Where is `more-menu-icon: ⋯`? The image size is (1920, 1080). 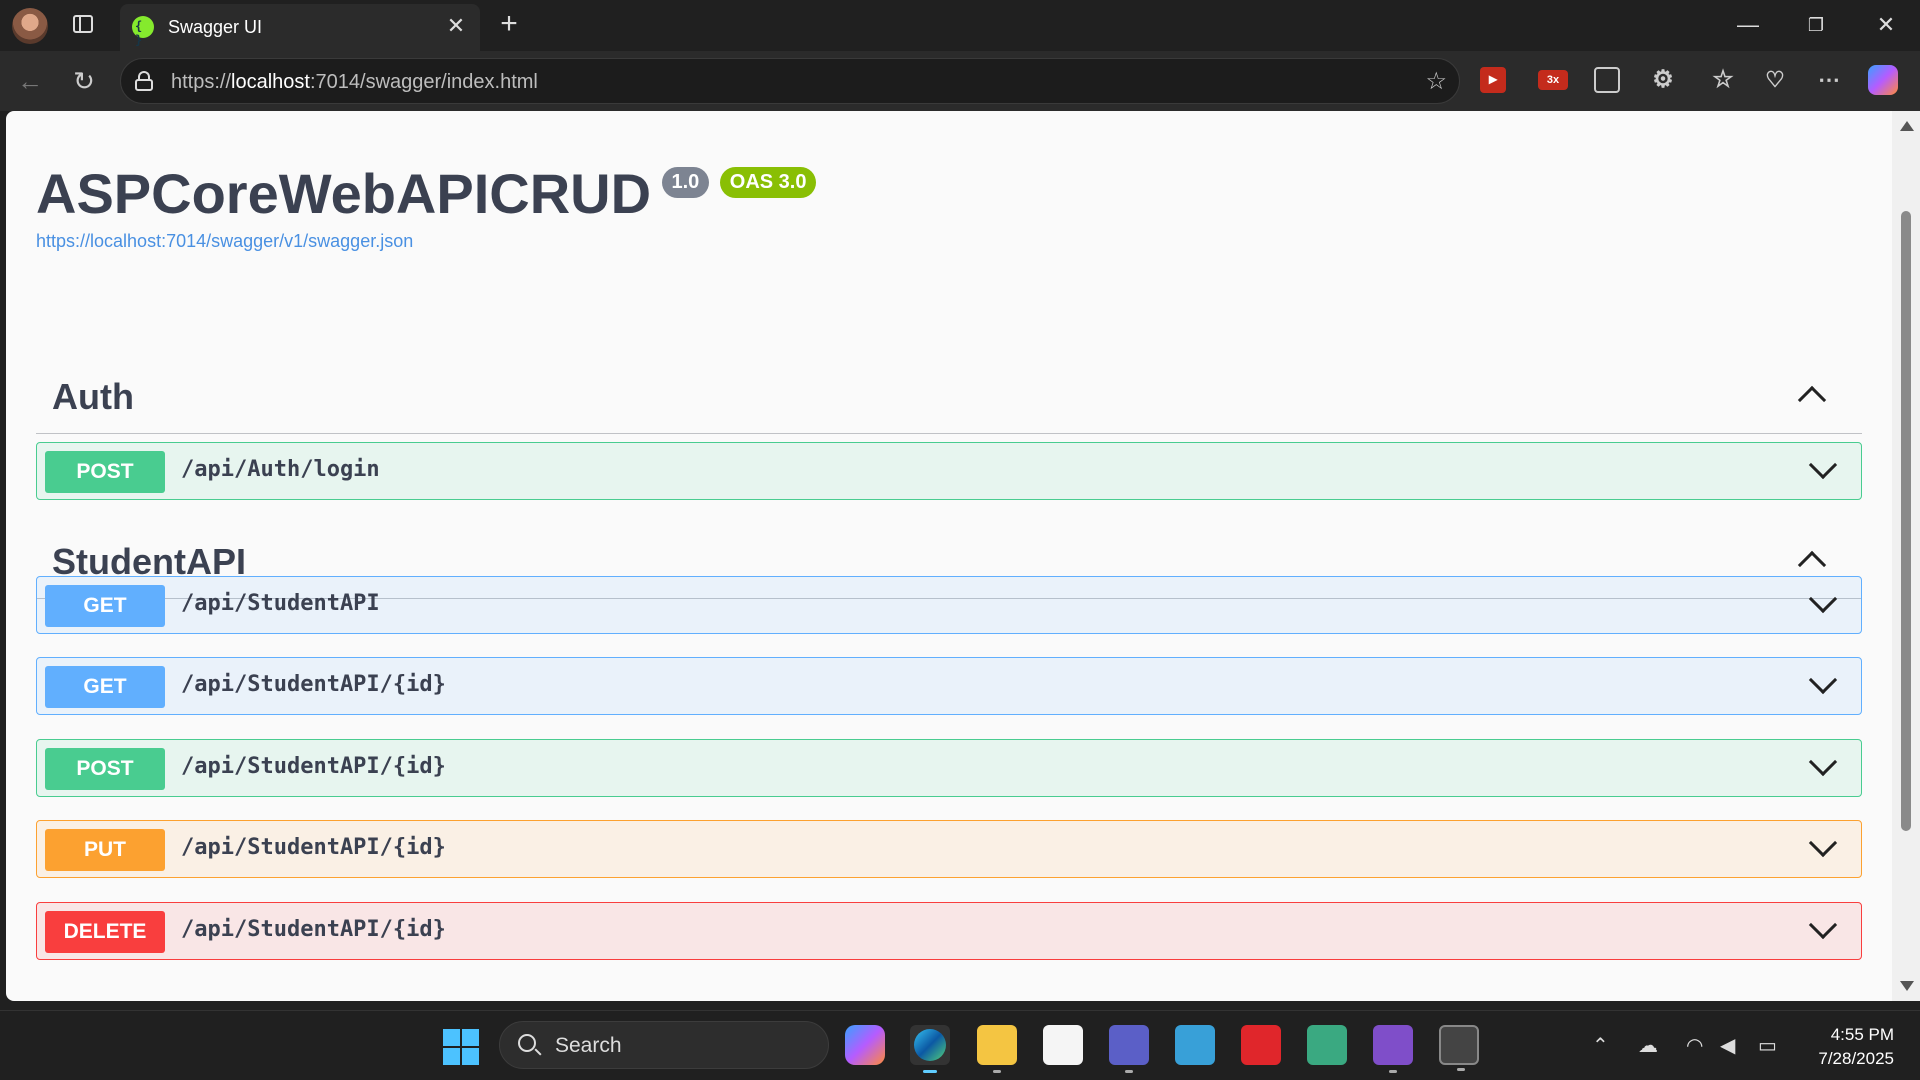
more-menu-icon: ⋯ is located at coordinates (1829, 80).